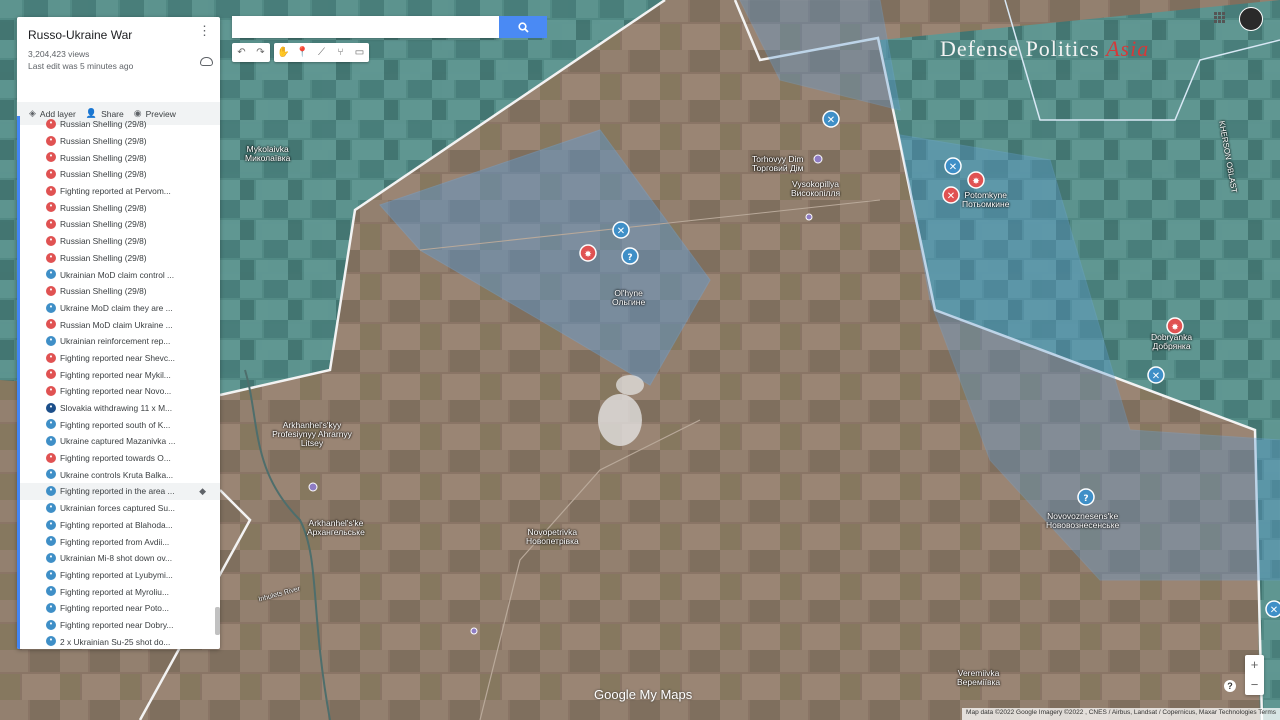  I want to click on marker-question-2: ?, so click(1086, 497).